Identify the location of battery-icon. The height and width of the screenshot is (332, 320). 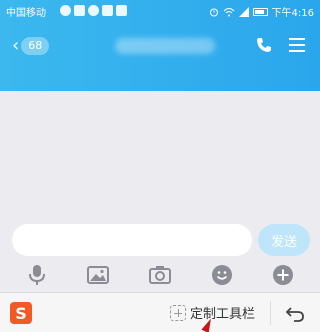
(260, 11).